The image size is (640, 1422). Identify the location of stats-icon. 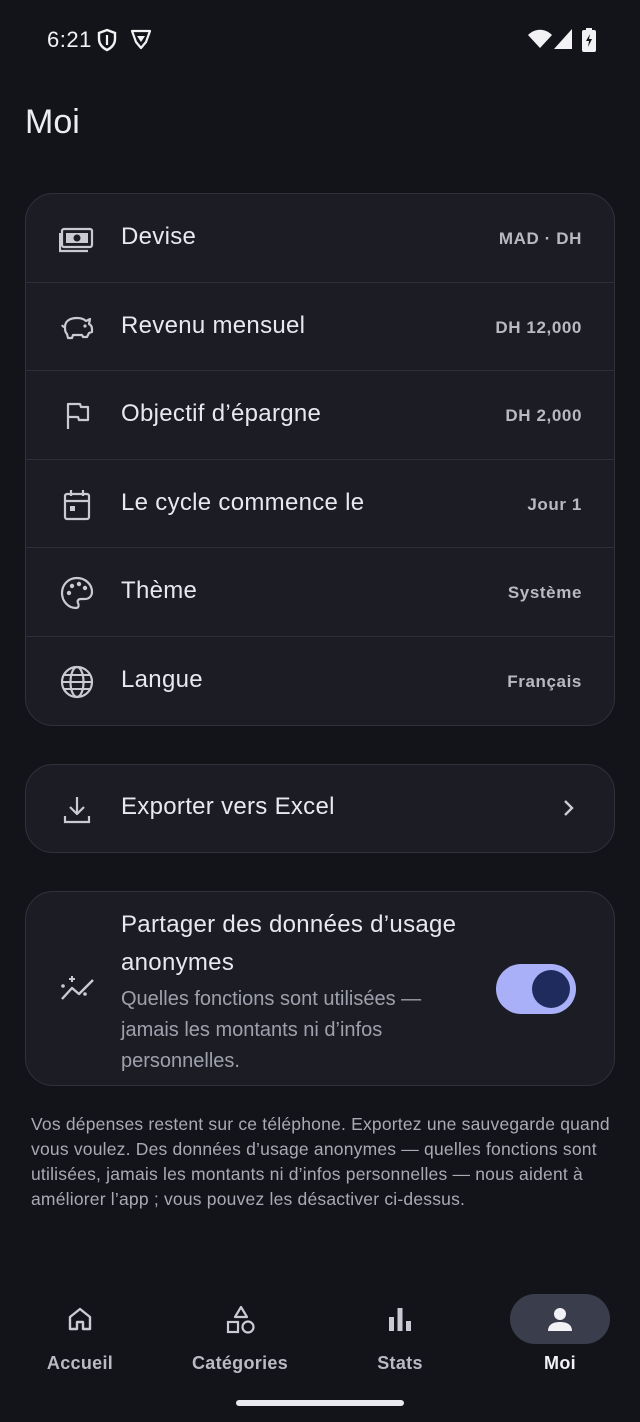
(400, 1319).